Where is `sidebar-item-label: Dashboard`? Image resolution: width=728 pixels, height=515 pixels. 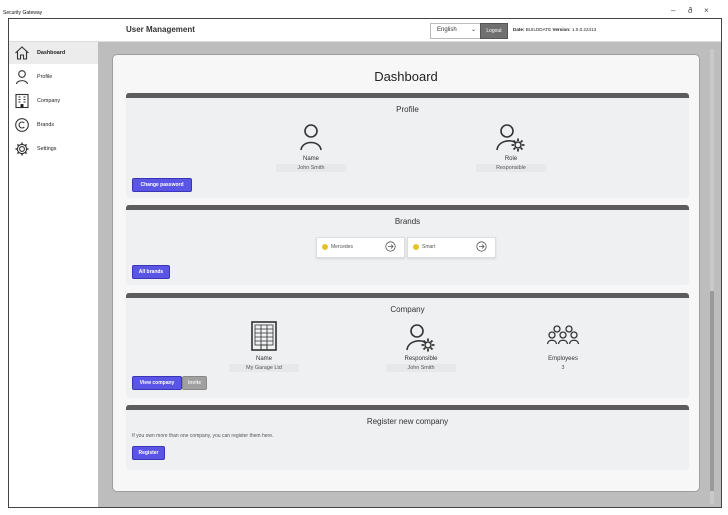 sidebar-item-label: Dashboard is located at coordinates (51, 53).